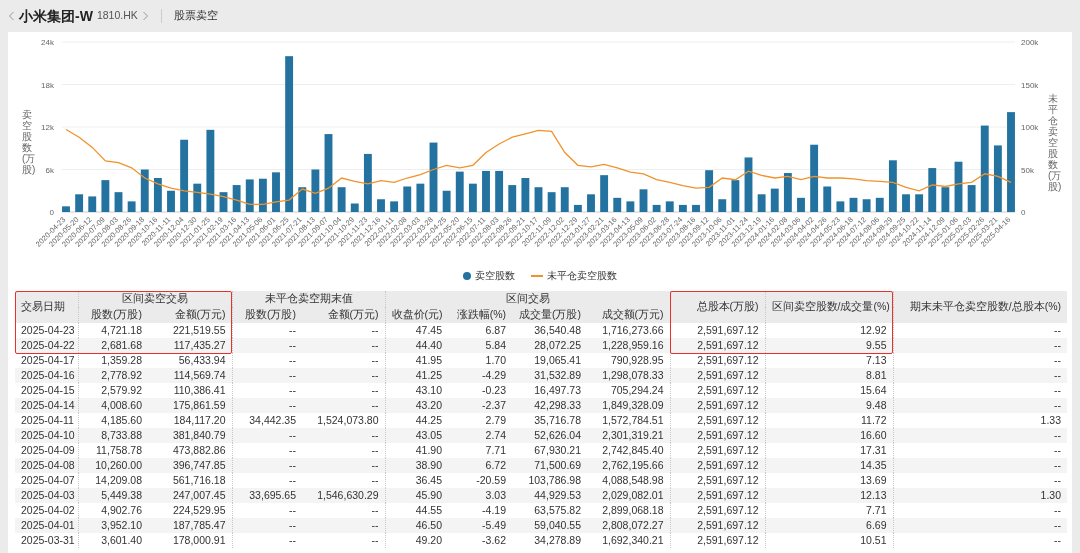 The width and height of the screenshot is (1080, 553). Describe the element at coordinates (829, 375) in the screenshot. I see `table-cell: 8.81` at that location.